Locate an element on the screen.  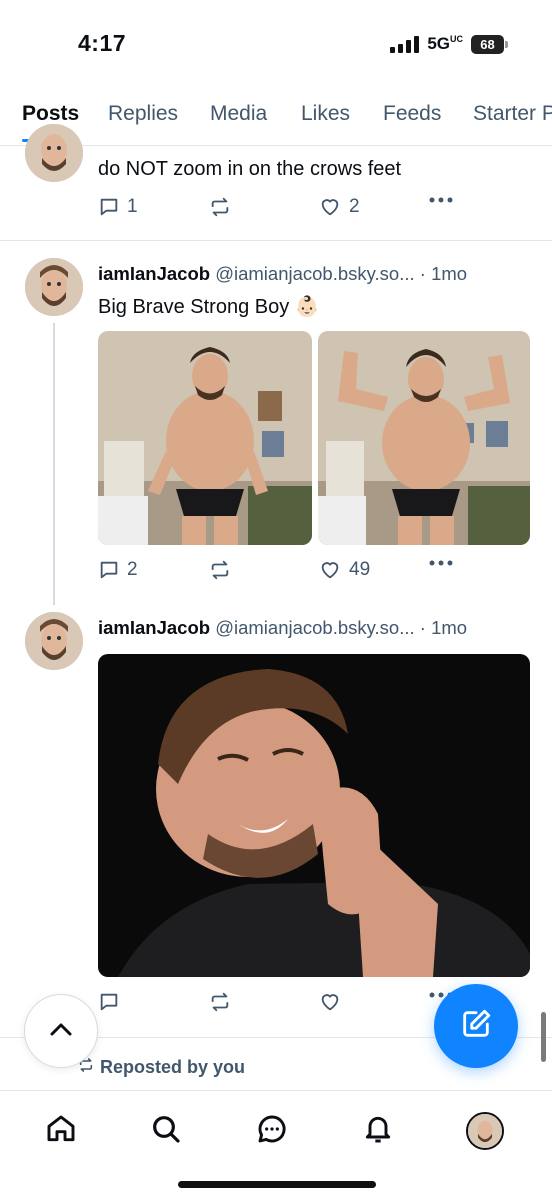
nav-home is located at coordinates (61, 1131).